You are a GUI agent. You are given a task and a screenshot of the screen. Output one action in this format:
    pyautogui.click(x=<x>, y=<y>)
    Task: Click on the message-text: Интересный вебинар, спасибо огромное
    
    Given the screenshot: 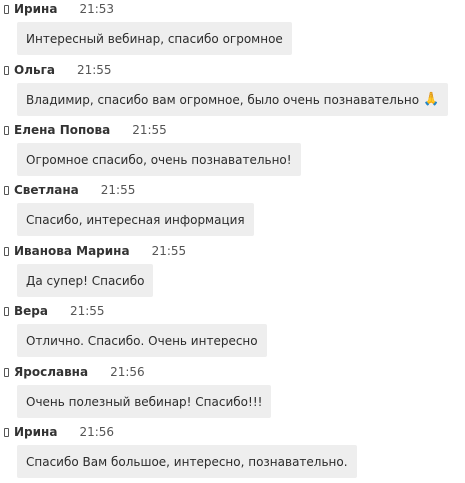 What is the action you would take?
    pyautogui.click(x=154, y=38)
    